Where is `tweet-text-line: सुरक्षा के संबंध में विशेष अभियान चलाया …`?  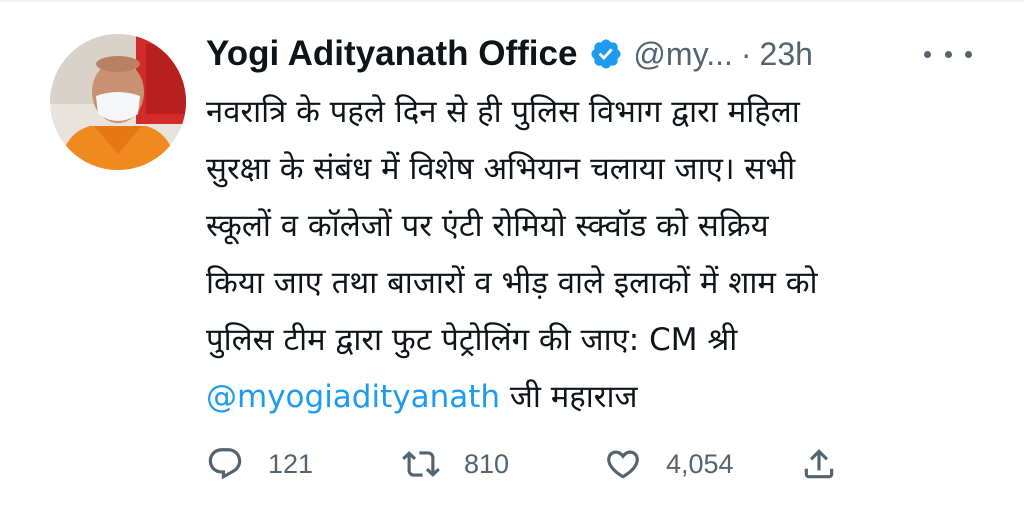
tweet-text-line: सुरक्षा के संबंध में विशेष अभियान चलाया … is located at coordinates (501, 169).